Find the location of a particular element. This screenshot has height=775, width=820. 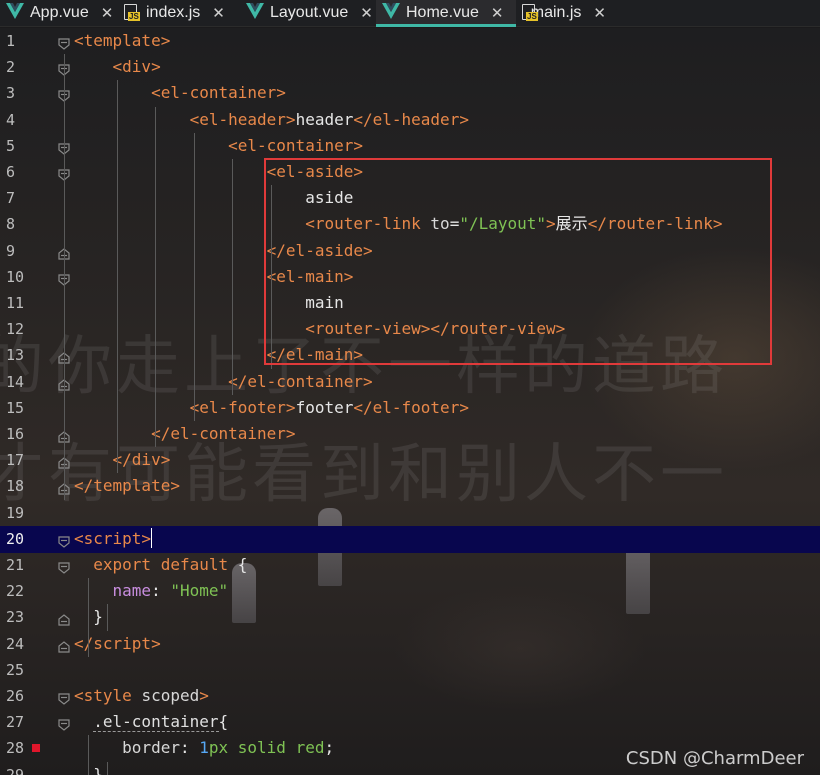

tab-label: App.vue is located at coordinates (59, 12).